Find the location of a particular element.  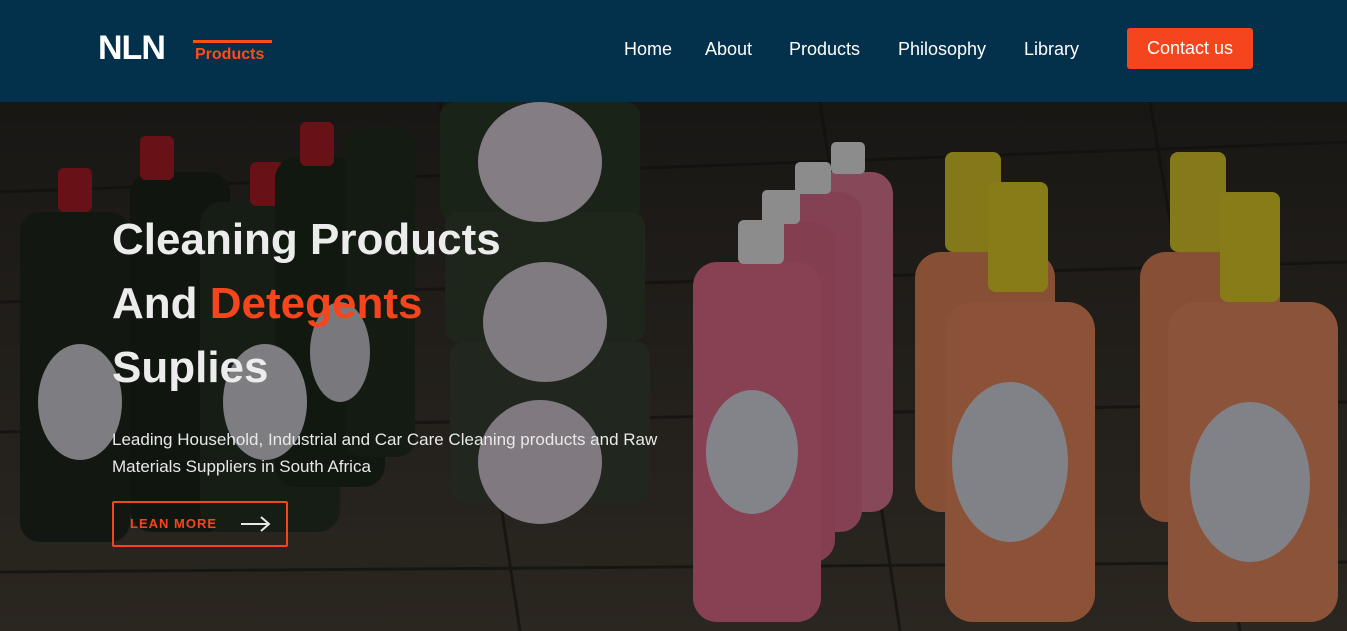

arrow-right-icon is located at coordinates (256, 524).